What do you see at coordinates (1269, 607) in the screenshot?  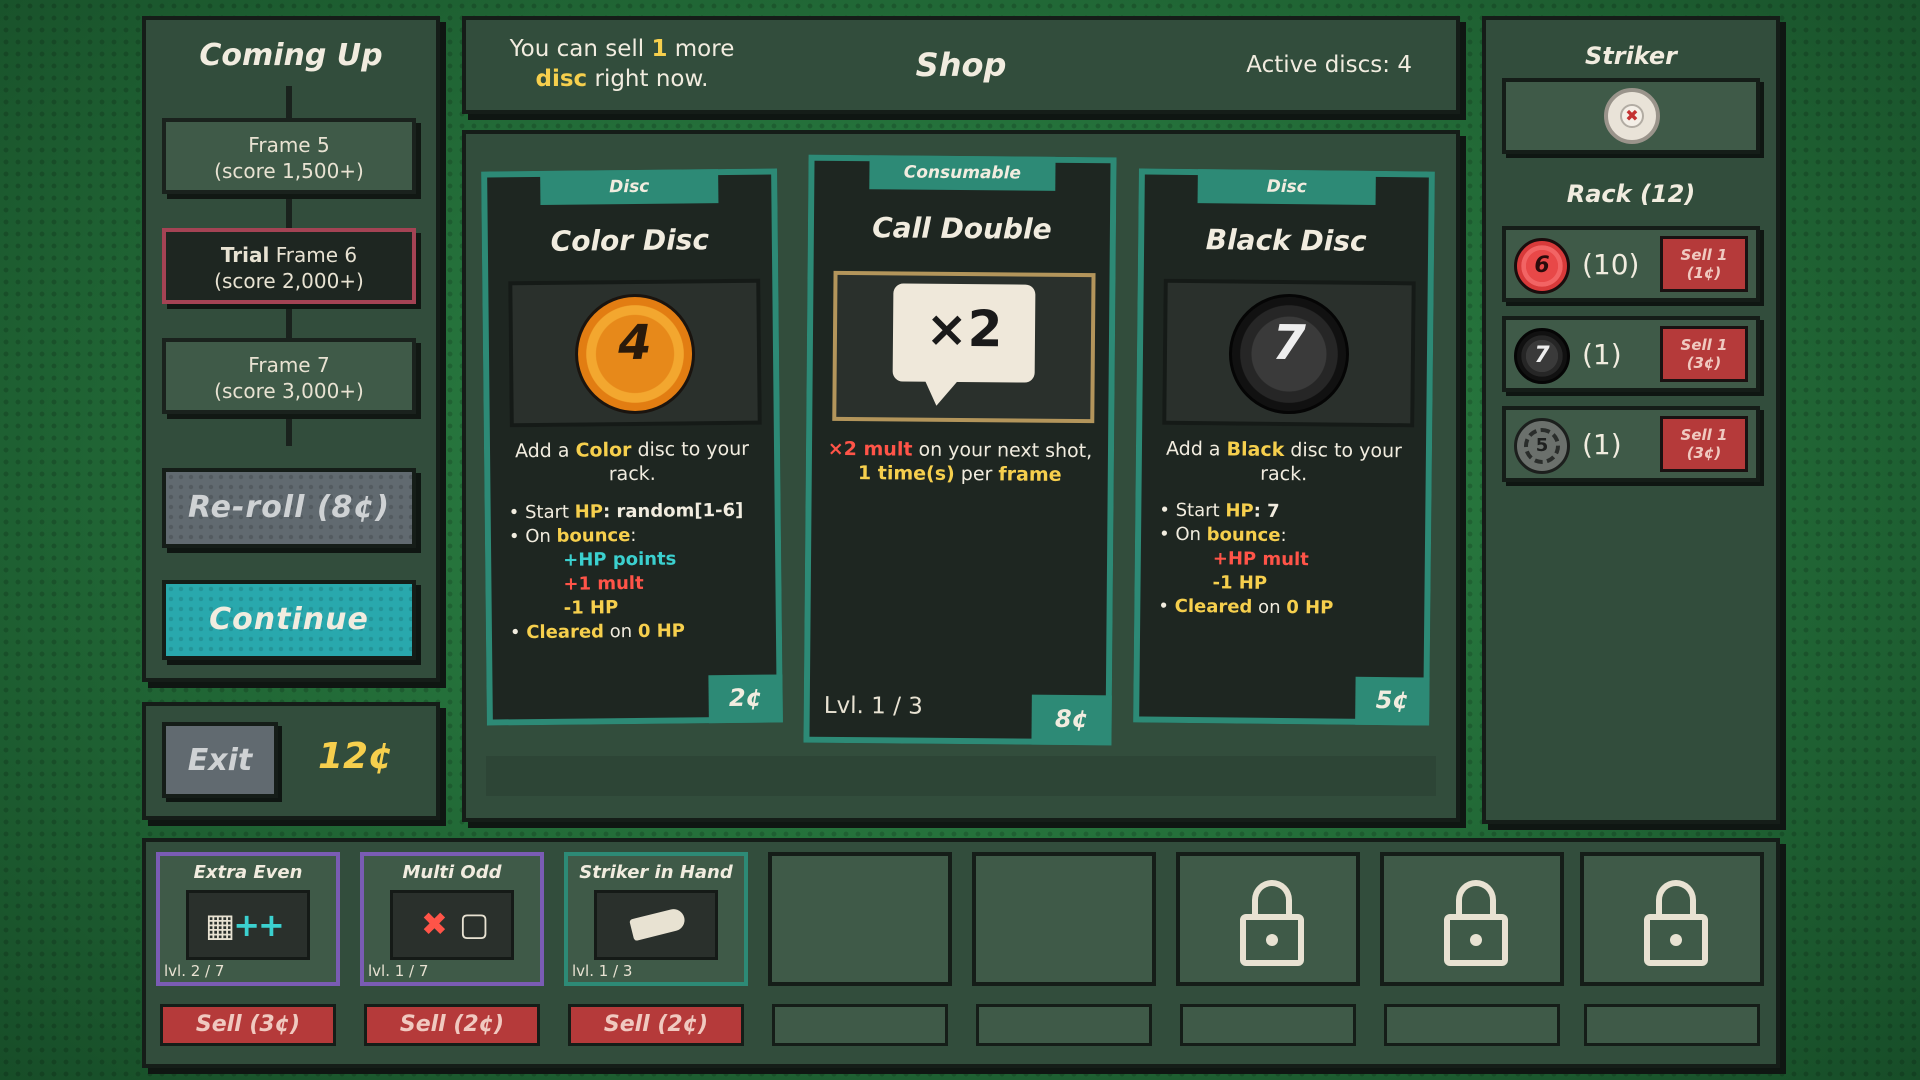 I see `cleared-on: on` at bounding box center [1269, 607].